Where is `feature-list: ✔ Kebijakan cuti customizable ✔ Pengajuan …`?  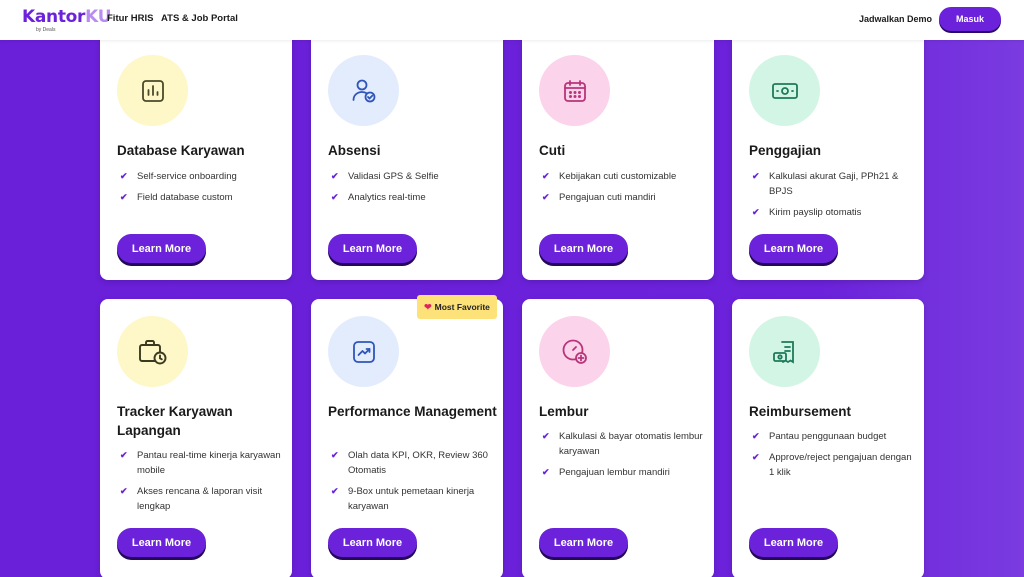 feature-list: ✔ Kebijakan cuti customizable ✔ Pengajuan … is located at coordinates (624, 190).